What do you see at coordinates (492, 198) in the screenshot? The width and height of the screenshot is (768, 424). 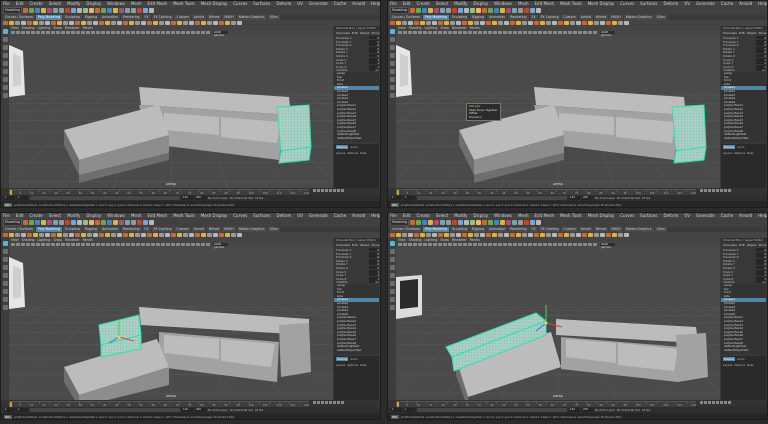 I see `range-slider` at bounding box center [492, 198].